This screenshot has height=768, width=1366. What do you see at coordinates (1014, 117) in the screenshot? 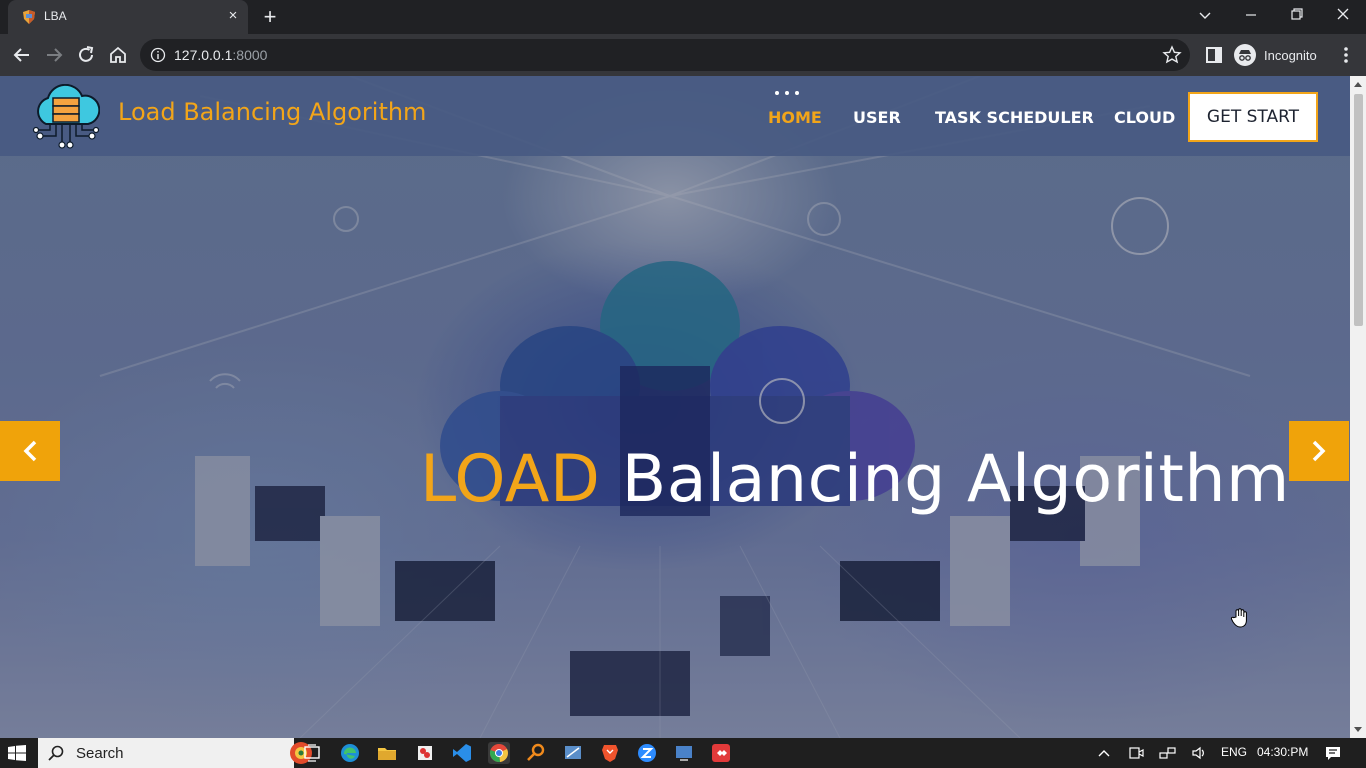
I see `nav-link-task-scheduler: TASK SCHEDULER` at bounding box center [1014, 117].